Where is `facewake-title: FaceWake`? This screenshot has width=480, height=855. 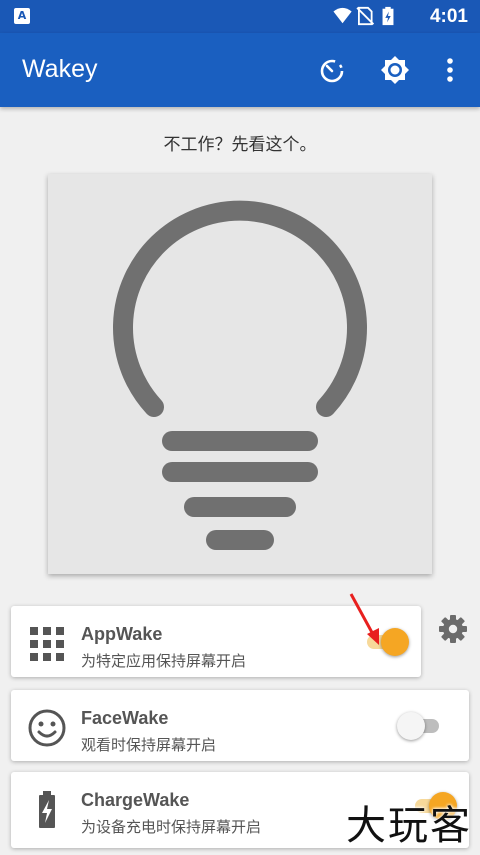 facewake-title: FaceWake is located at coordinates (125, 718).